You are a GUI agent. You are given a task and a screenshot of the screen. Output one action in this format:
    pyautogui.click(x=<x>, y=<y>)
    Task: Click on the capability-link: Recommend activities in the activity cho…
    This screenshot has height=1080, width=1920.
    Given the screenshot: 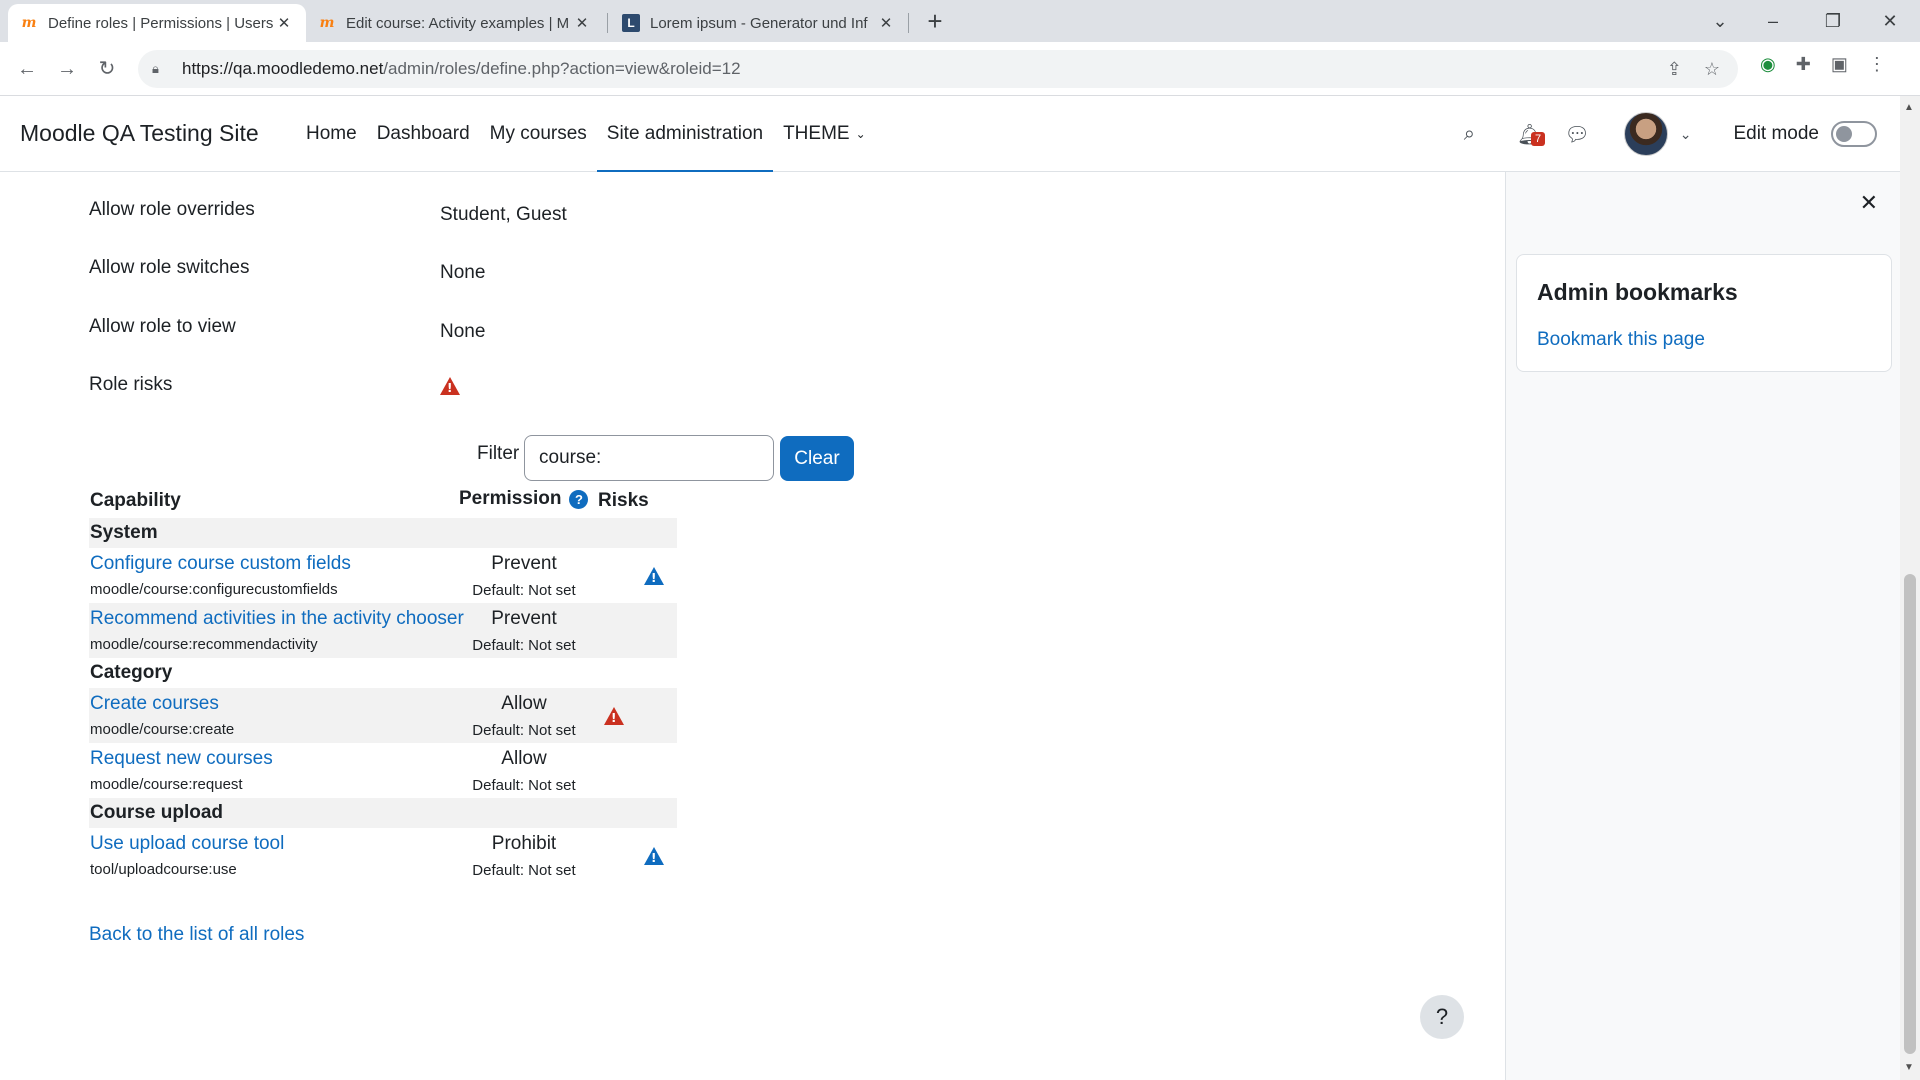 What is the action you would take?
    pyautogui.click(x=277, y=619)
    